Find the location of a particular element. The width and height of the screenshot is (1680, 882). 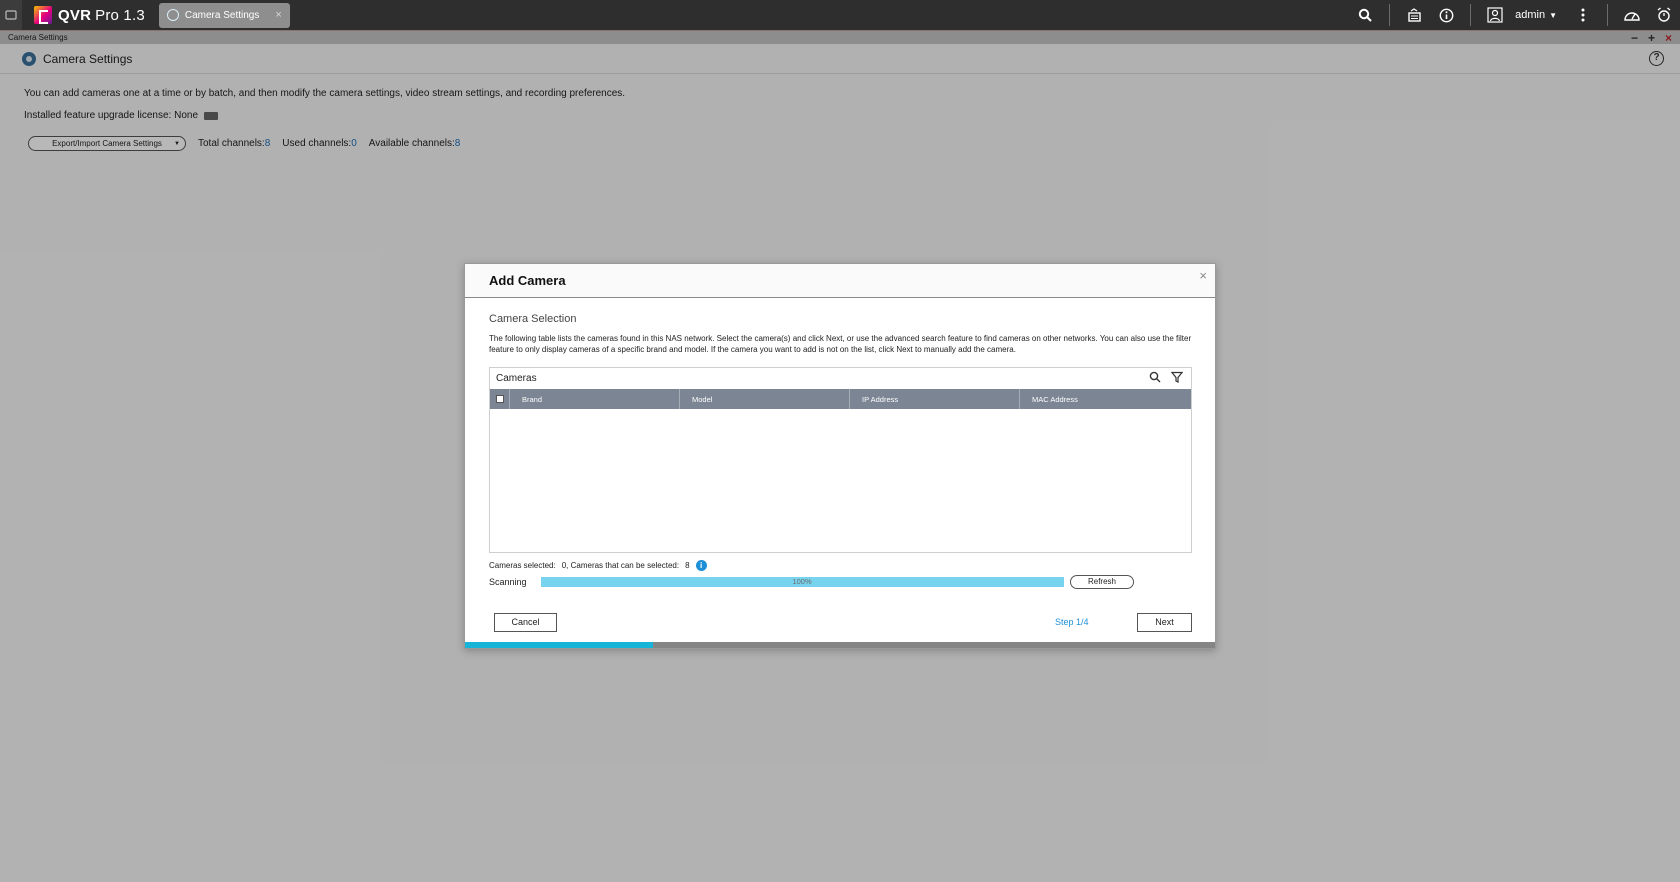

selected-label: Cameras selected: is located at coordinates (522, 565).